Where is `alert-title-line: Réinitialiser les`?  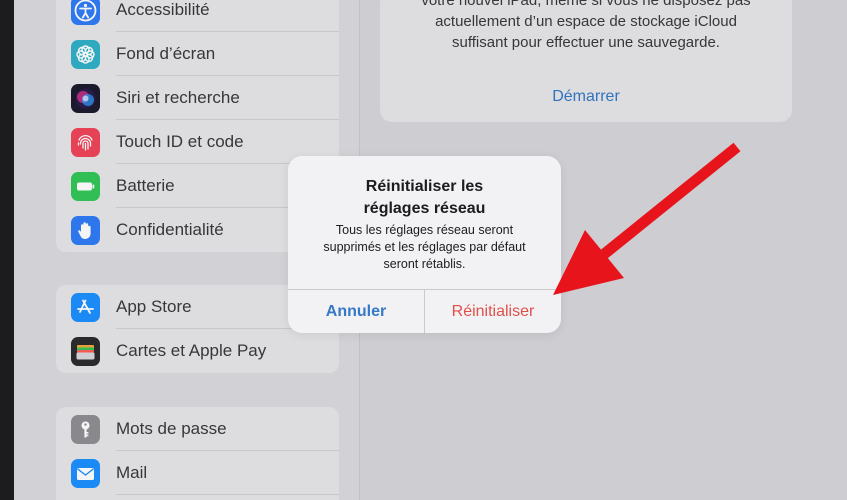 alert-title-line: Réinitialiser les is located at coordinates (424, 186).